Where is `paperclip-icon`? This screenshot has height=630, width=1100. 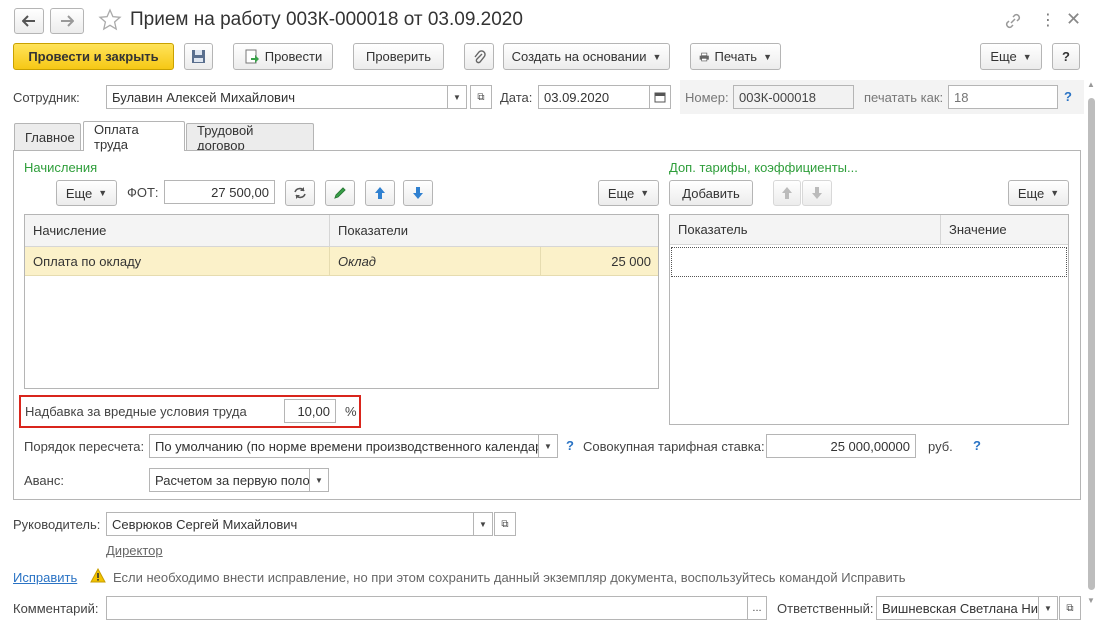
paperclip-icon is located at coordinates (480, 56).